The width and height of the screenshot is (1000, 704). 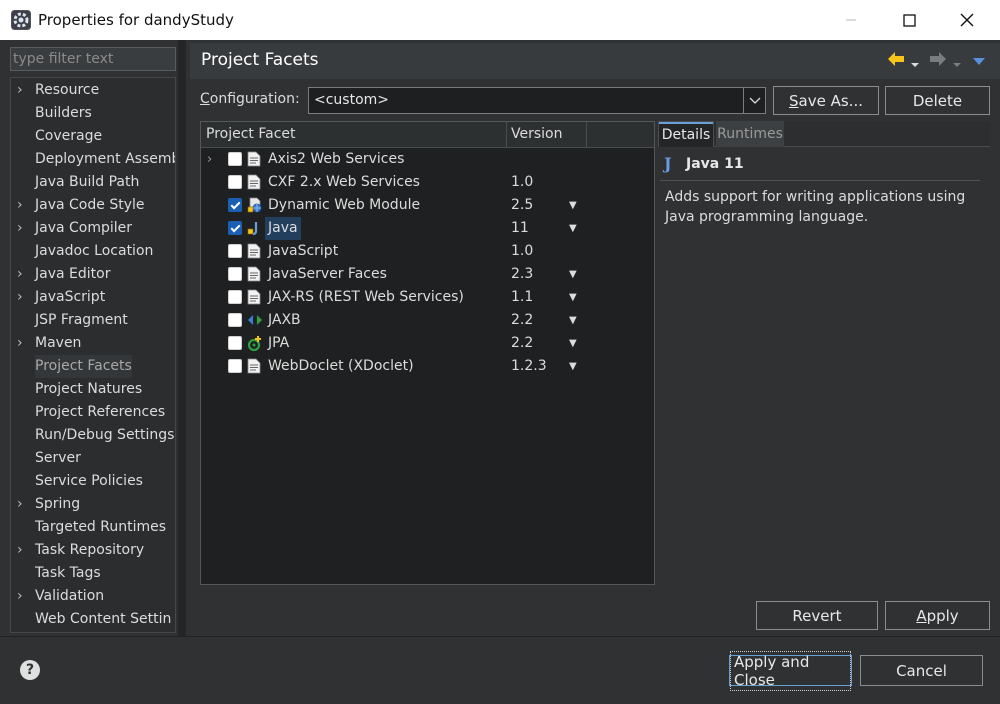 What do you see at coordinates (93, 343) in the screenshot?
I see `nav-item: › Maven` at bounding box center [93, 343].